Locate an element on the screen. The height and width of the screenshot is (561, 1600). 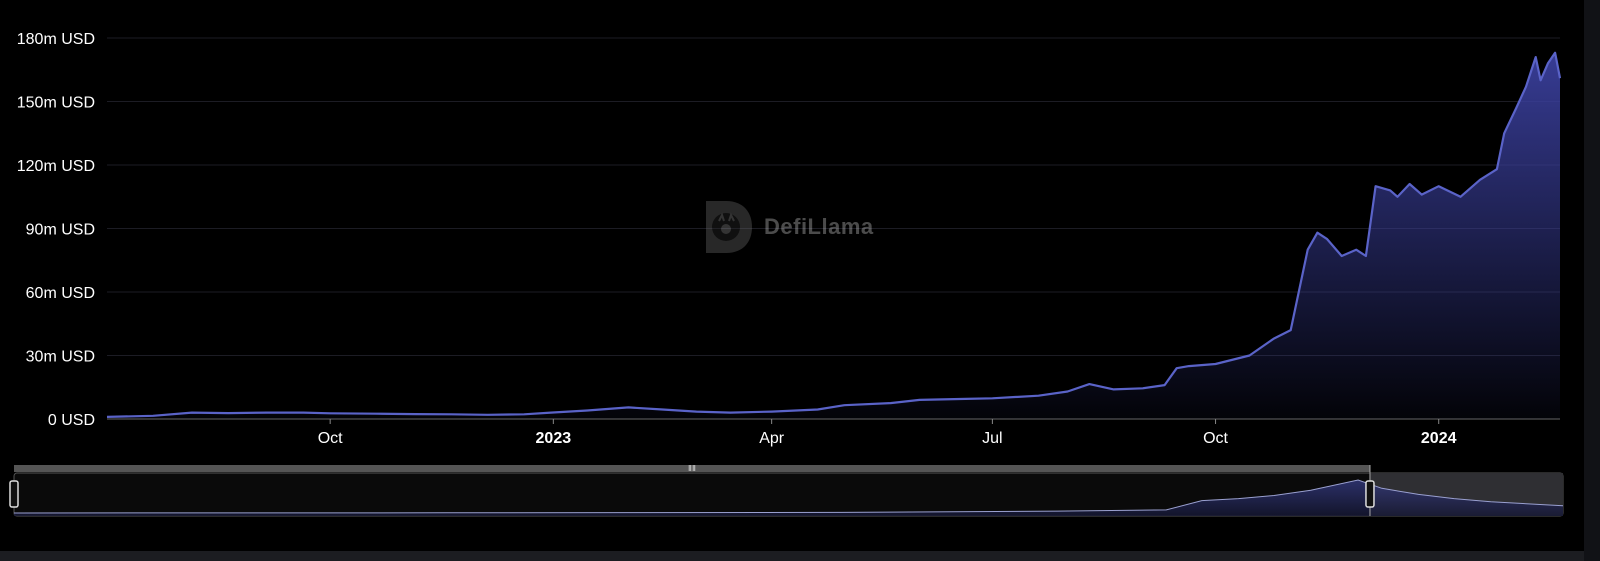
watermark: DefiLlama is located at coordinates (788, 227).